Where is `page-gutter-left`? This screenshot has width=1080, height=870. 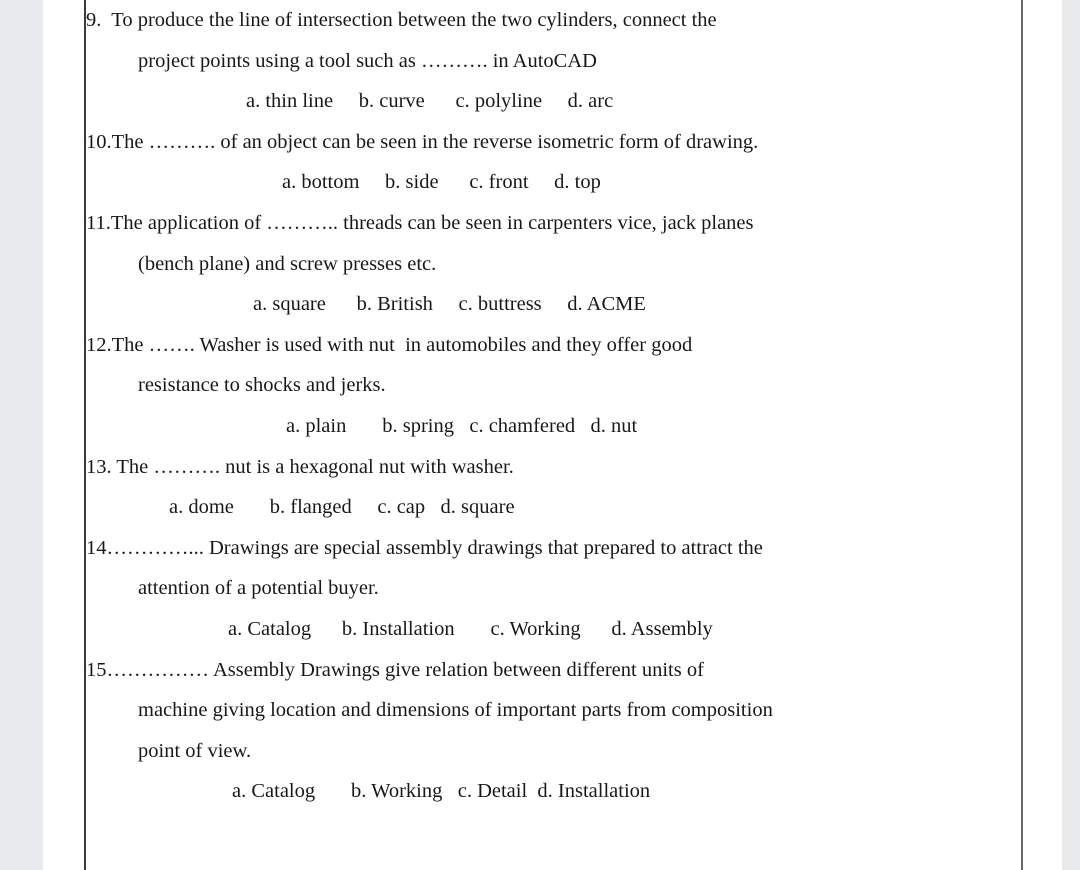
page-gutter-left is located at coordinates (21, 435).